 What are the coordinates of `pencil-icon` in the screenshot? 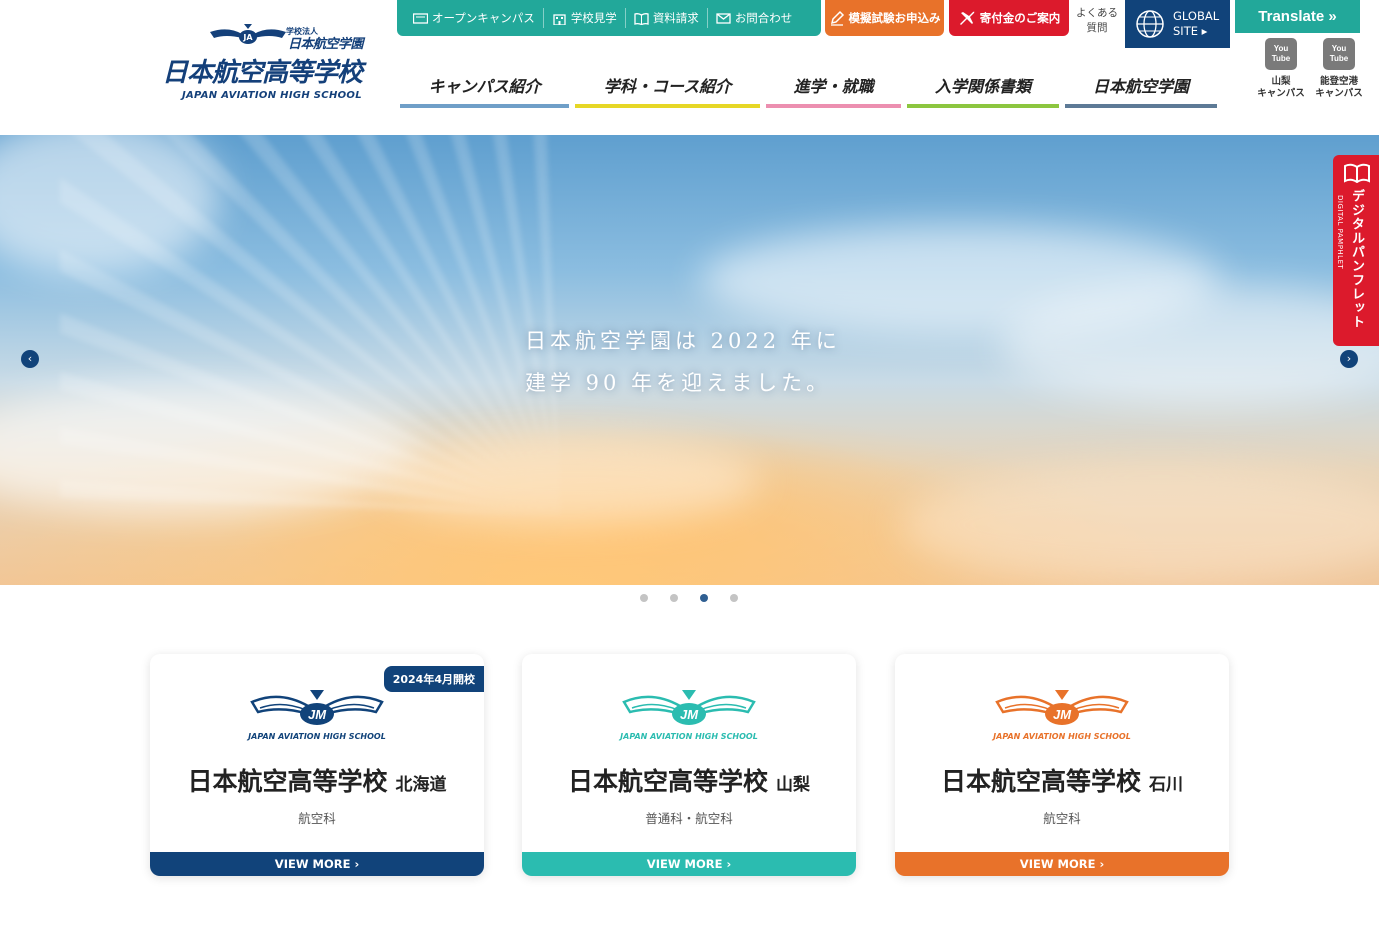 It's located at (837, 18).